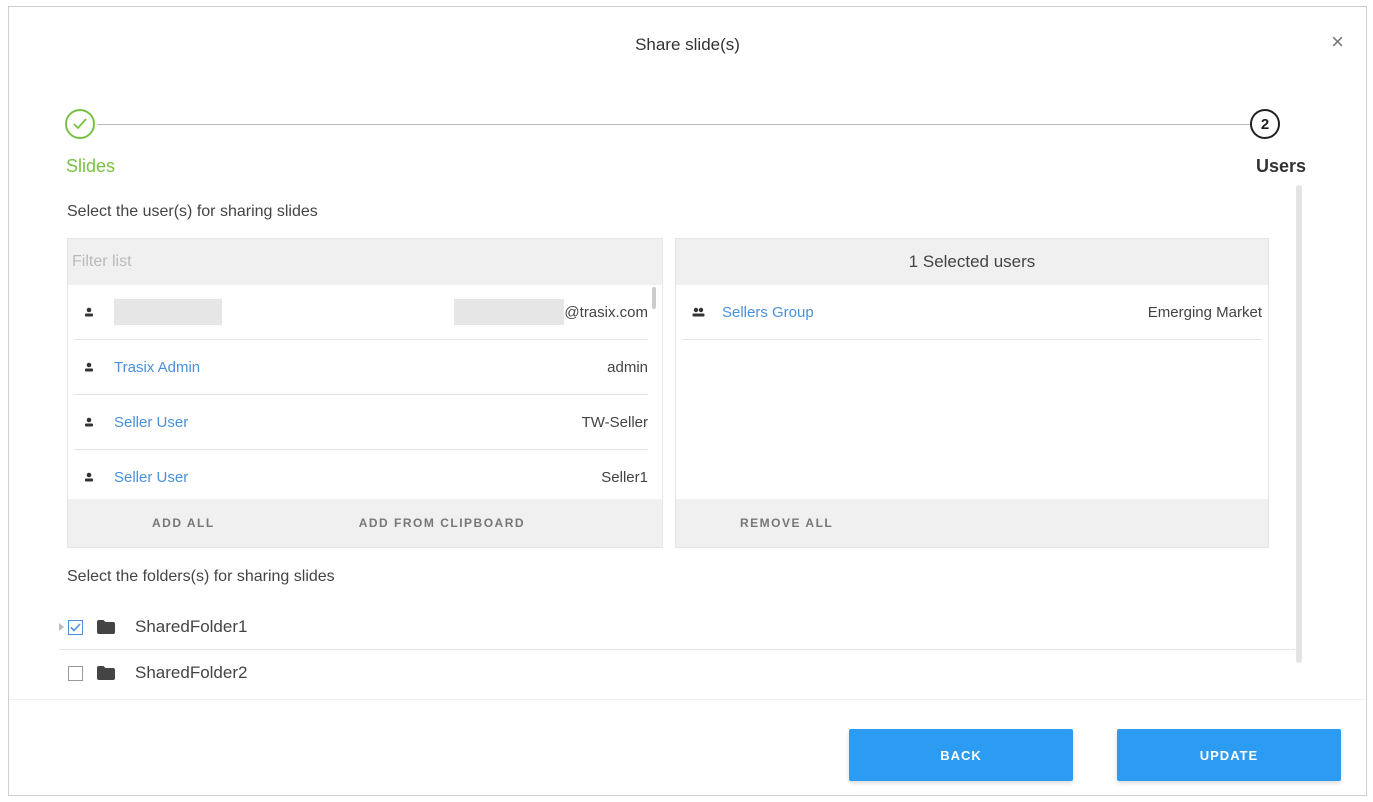 This screenshot has width=1373, height=802. What do you see at coordinates (1265, 124) in the screenshot?
I see `step-users-number: 2` at bounding box center [1265, 124].